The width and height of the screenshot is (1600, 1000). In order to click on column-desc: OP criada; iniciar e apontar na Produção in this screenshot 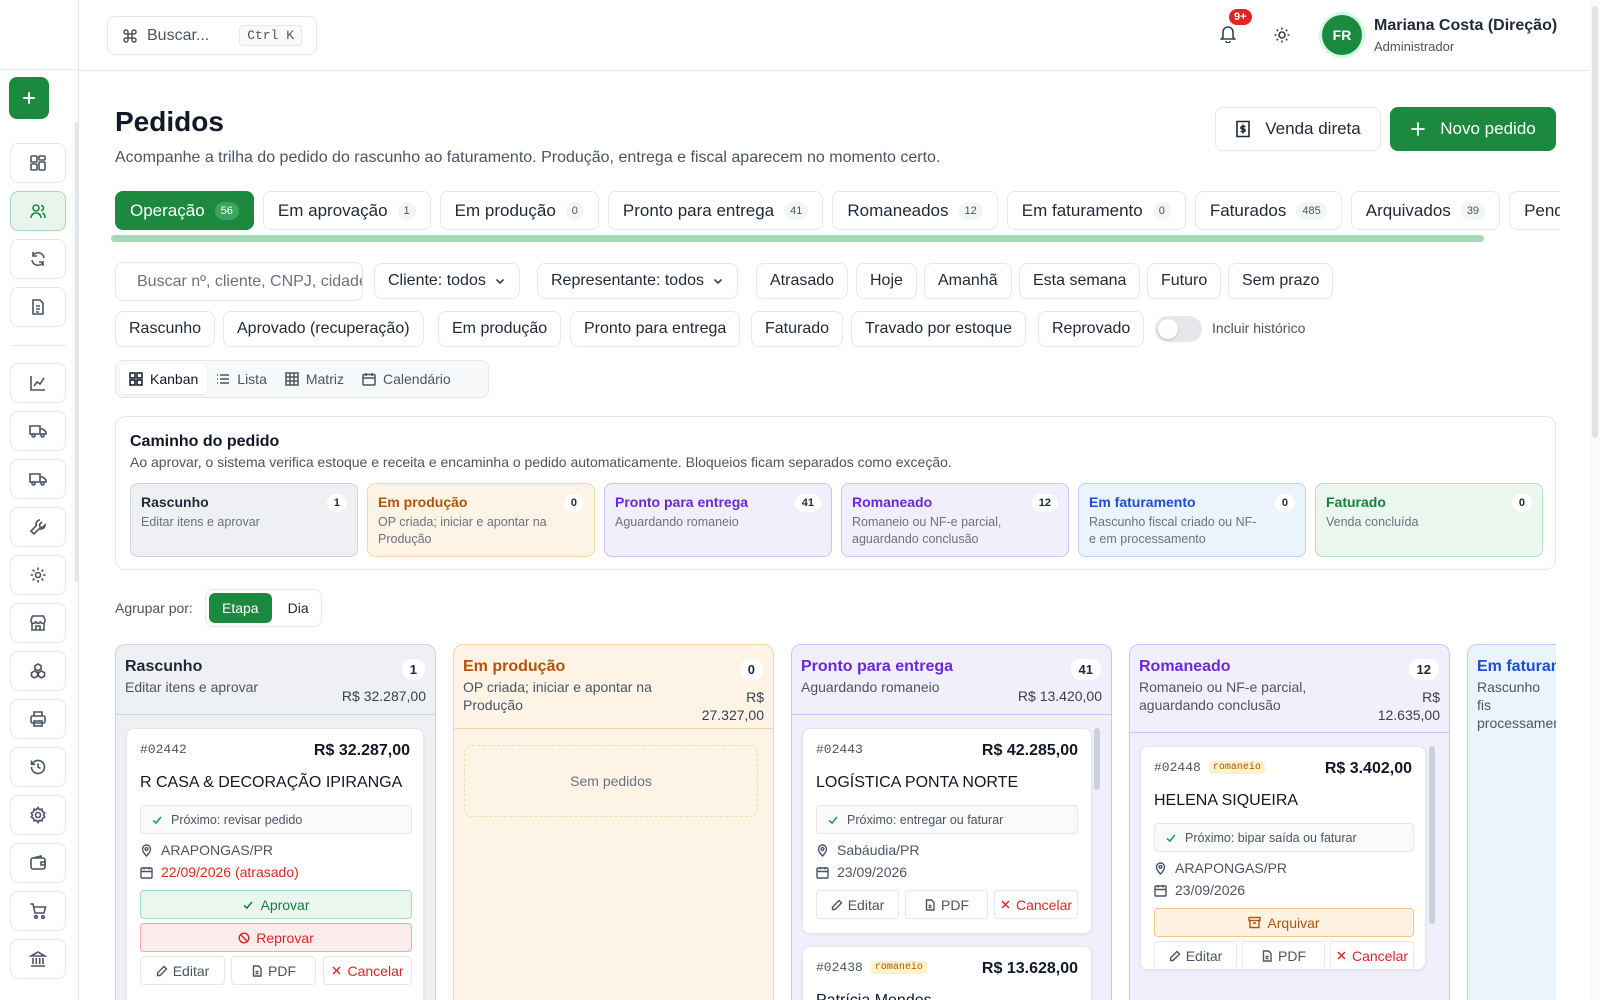, I will do `click(557, 696)`.